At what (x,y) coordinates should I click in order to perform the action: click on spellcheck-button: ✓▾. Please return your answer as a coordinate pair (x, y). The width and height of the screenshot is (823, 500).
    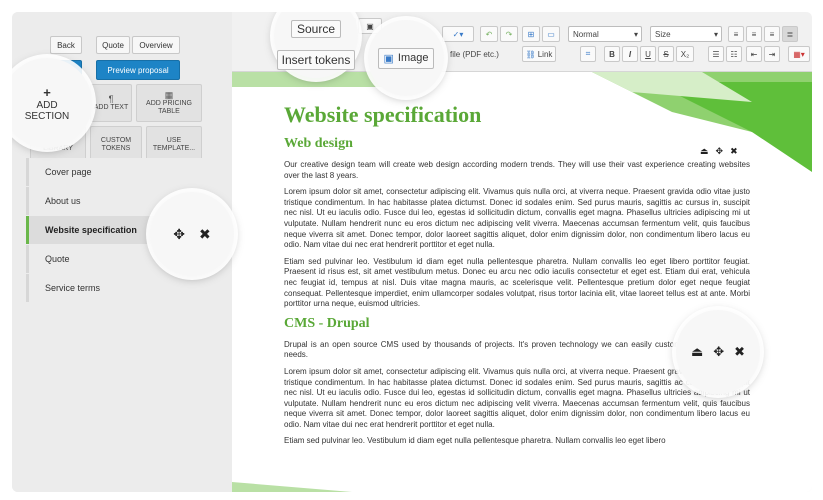
    Looking at the image, I should click on (458, 34).